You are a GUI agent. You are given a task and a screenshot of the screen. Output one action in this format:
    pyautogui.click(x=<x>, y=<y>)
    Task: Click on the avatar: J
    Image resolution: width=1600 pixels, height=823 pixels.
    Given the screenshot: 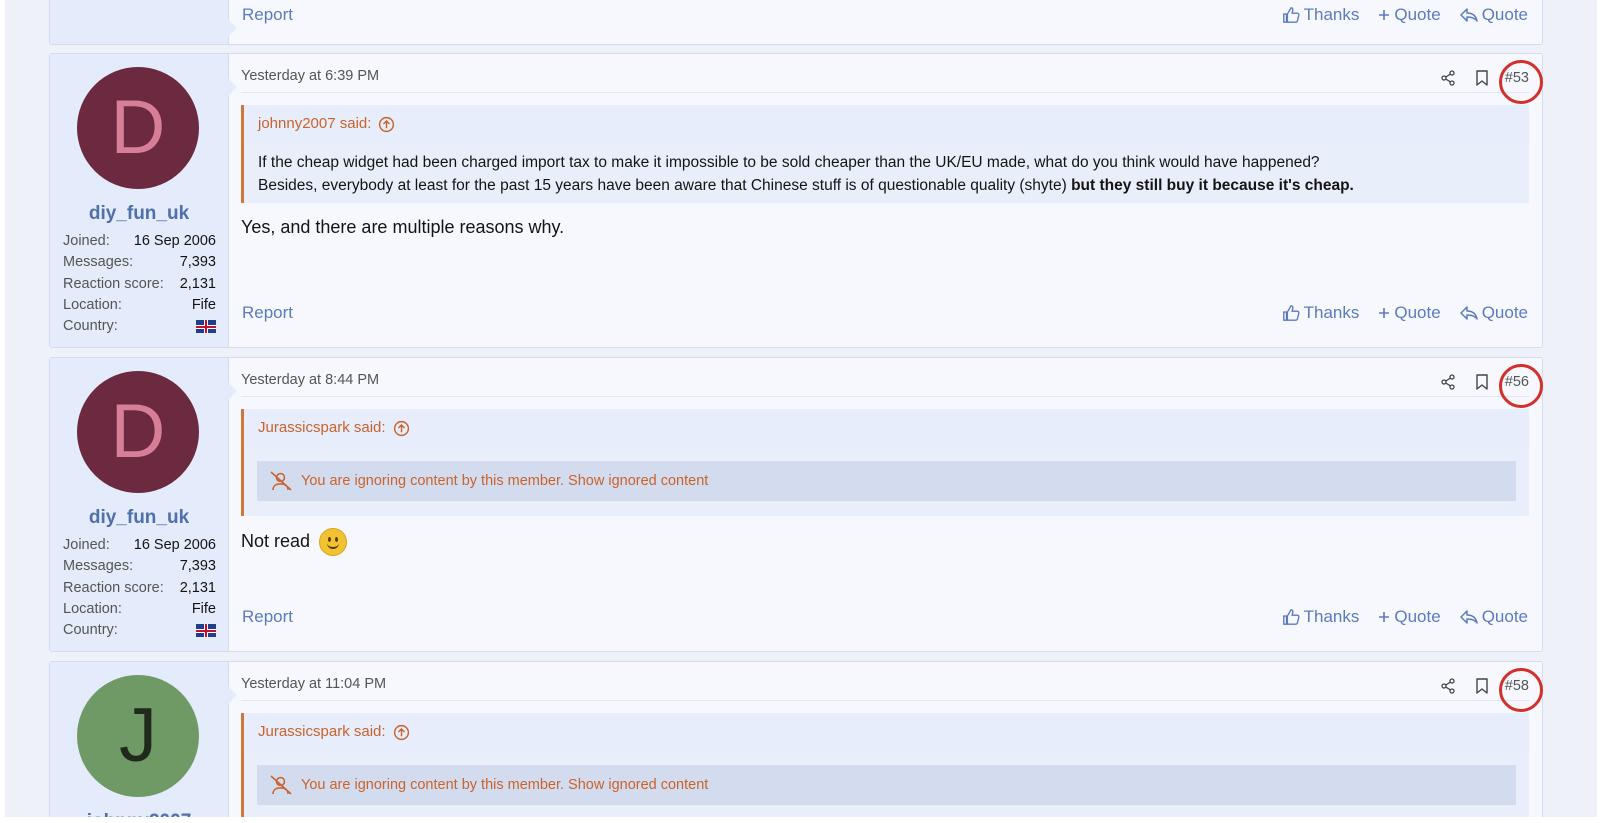 What is the action you would take?
    pyautogui.click(x=138, y=736)
    